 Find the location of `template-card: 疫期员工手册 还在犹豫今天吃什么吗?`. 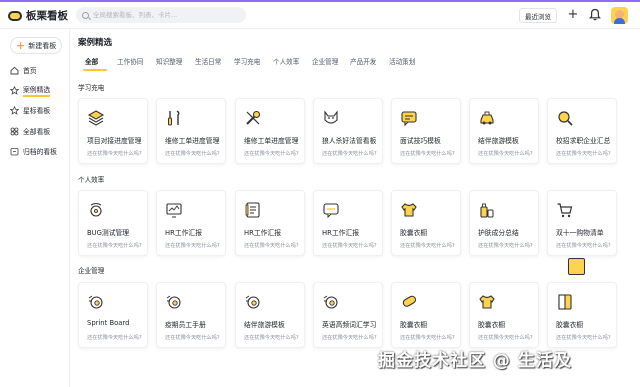

template-card: 疫期员工手册 还在犹豫今天吃什么吗? is located at coordinates (191, 315).